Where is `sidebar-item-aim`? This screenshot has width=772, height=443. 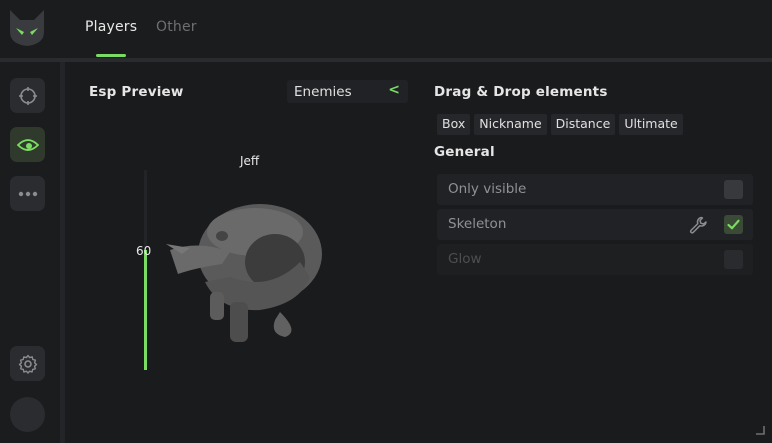
sidebar-item-aim is located at coordinates (27, 95).